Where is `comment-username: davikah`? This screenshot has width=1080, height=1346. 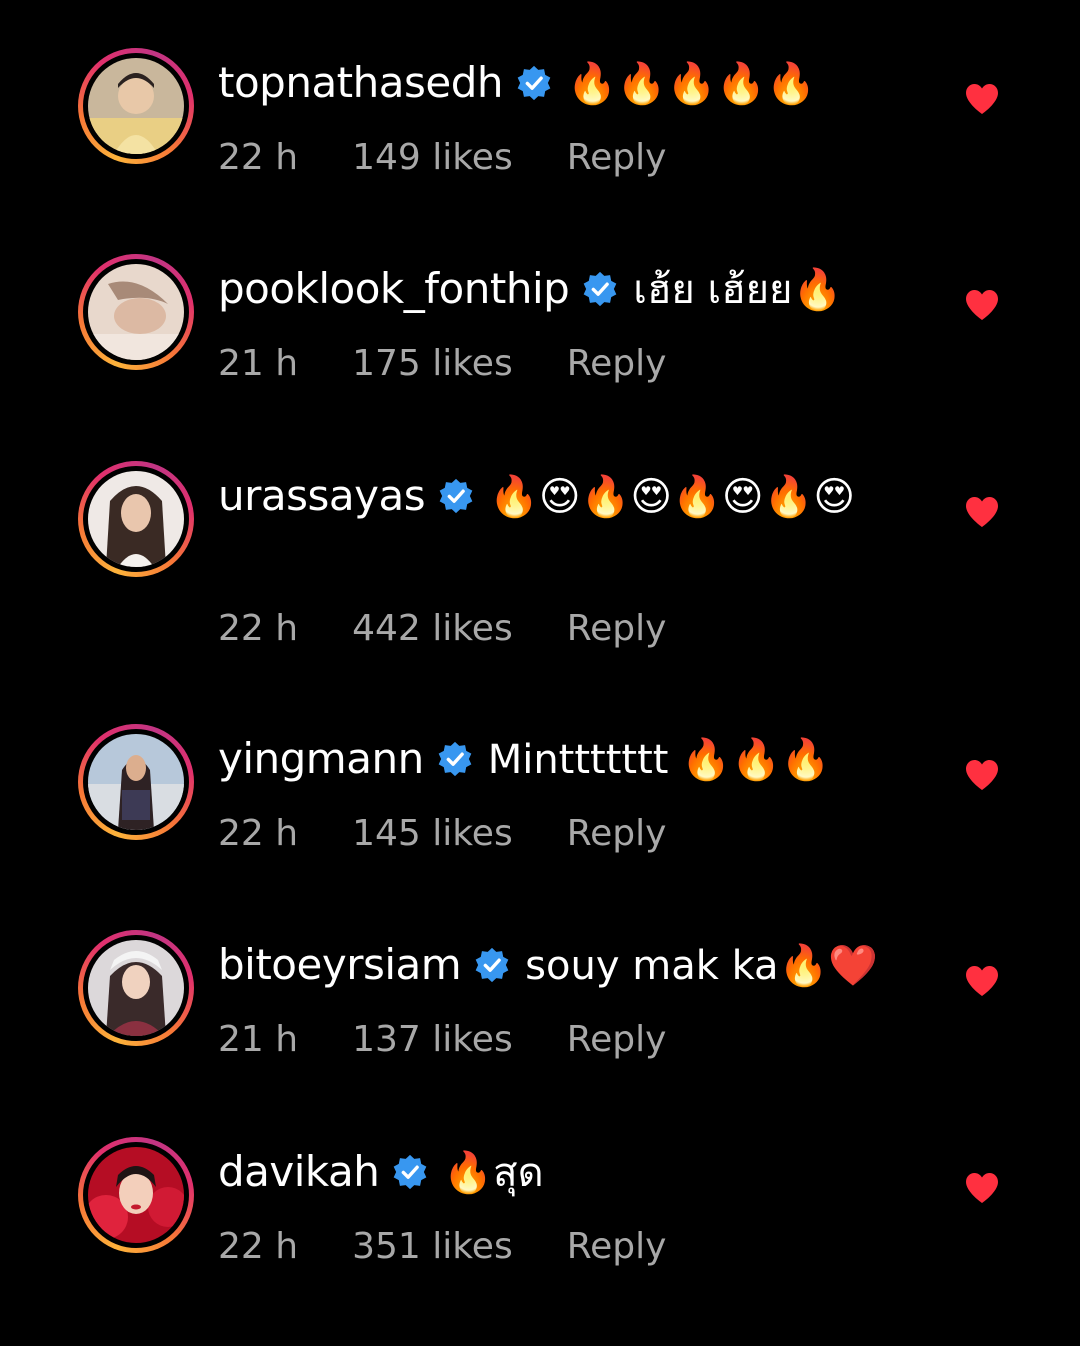 comment-username: davikah is located at coordinates (299, 1171).